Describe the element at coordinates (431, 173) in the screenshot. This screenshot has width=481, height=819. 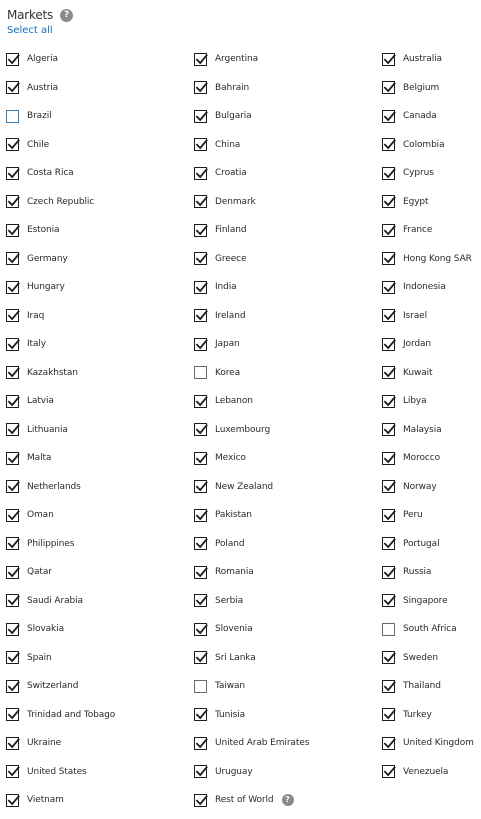
I see `market-option-cyprus: Cyprus` at that location.